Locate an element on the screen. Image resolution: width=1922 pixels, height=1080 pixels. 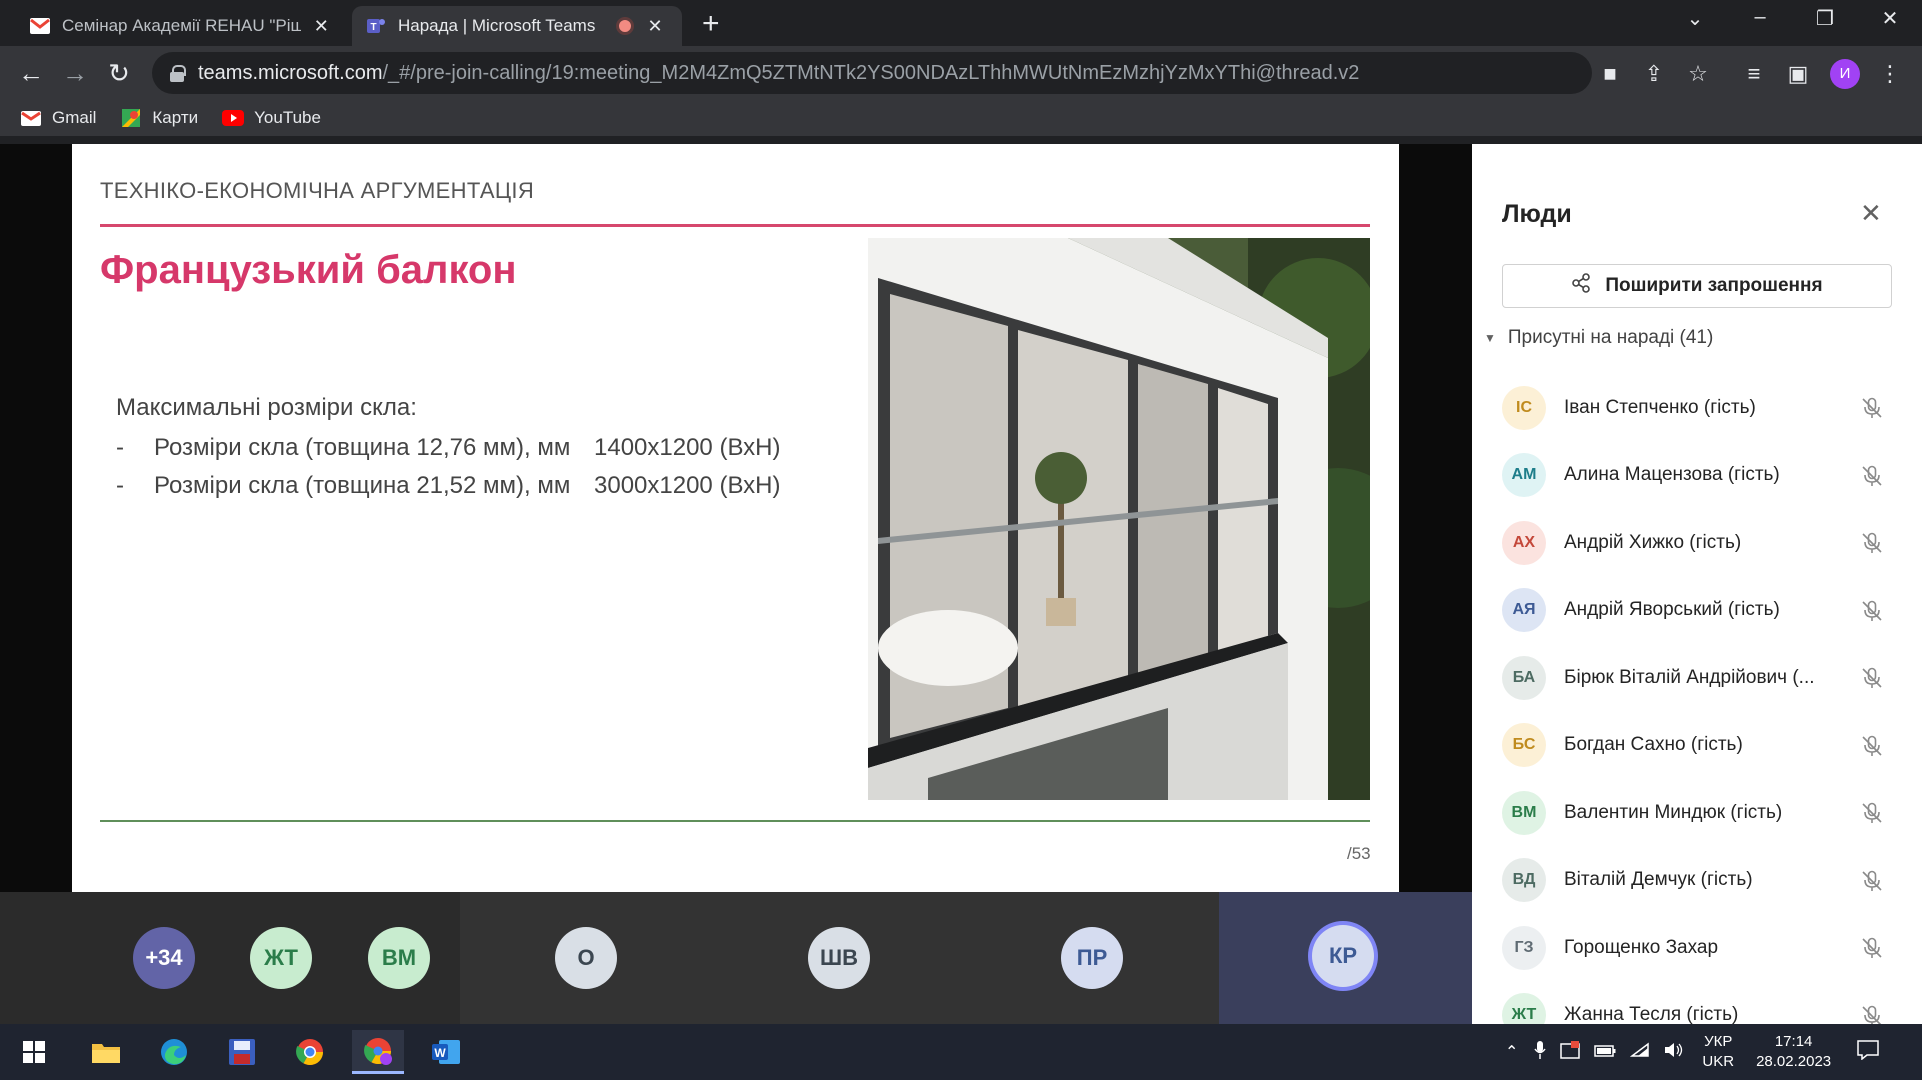
participant-row: БС Богдан Сахно (гість) is located at coordinates (1702, 746).